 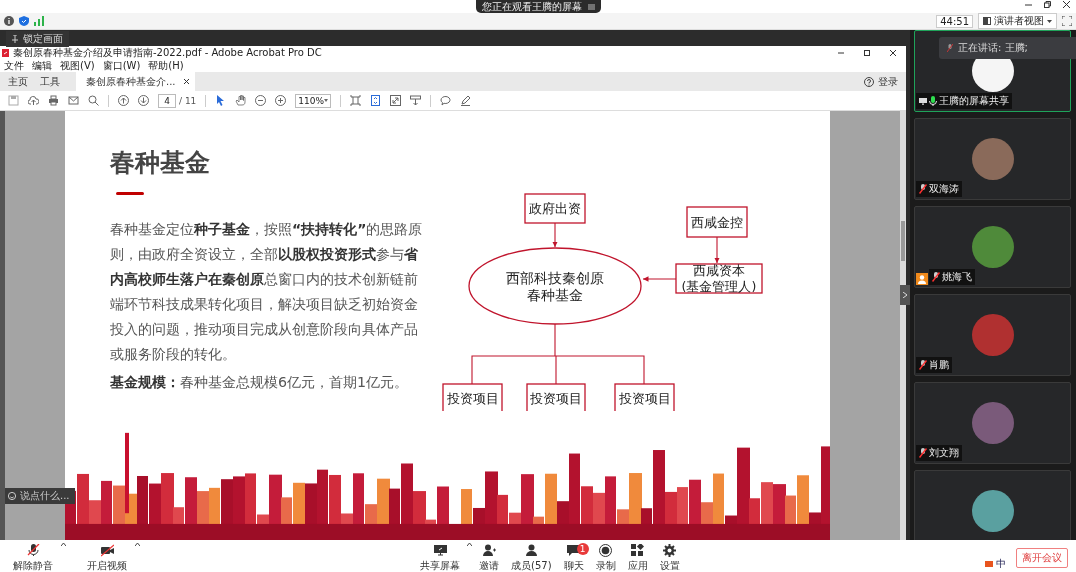 I want to click on shield-icon, so click(x=24, y=21).